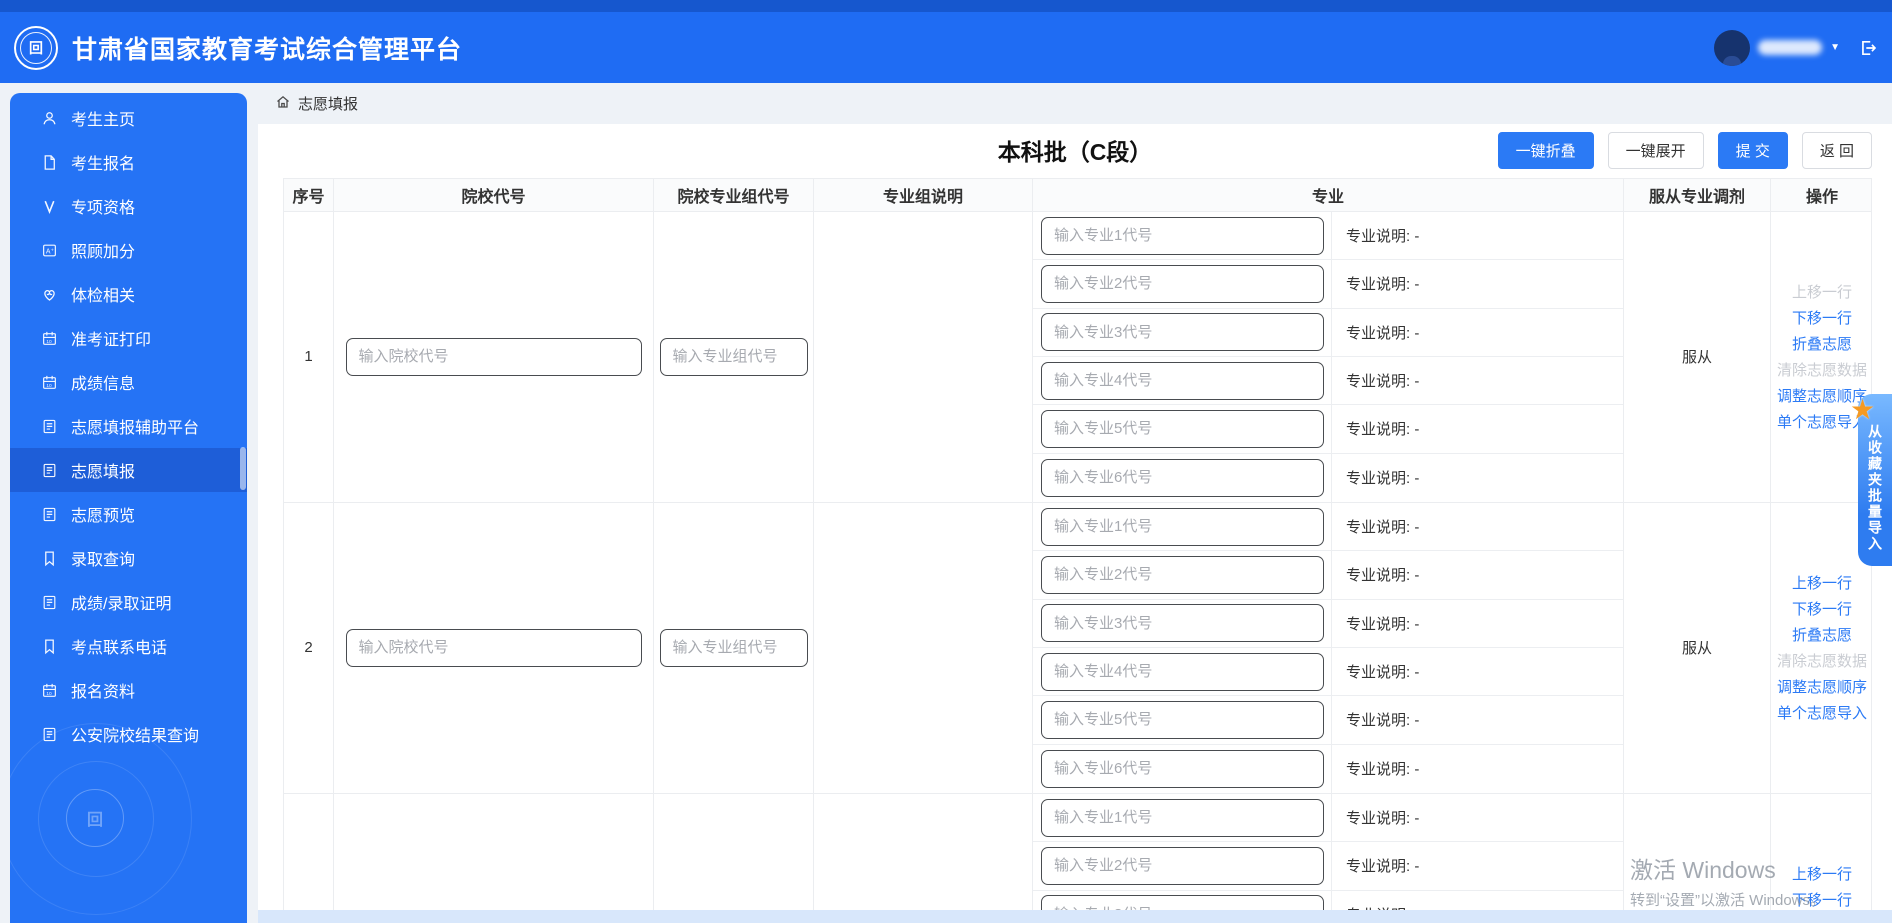 The image size is (1892, 923). What do you see at coordinates (49, 206) in the screenshot?
I see `v-icon` at bounding box center [49, 206].